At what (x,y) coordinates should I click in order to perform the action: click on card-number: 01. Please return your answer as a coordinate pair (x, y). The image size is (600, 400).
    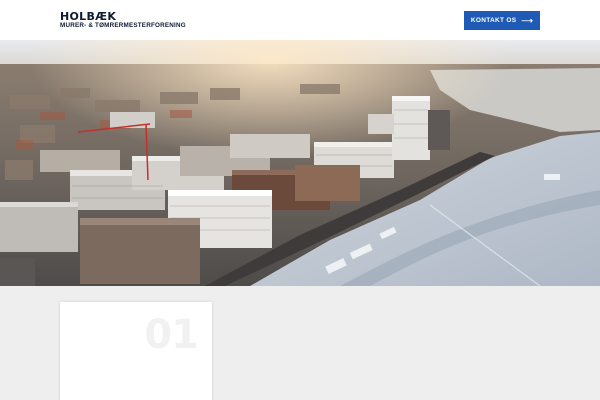
    Looking at the image, I should click on (171, 335).